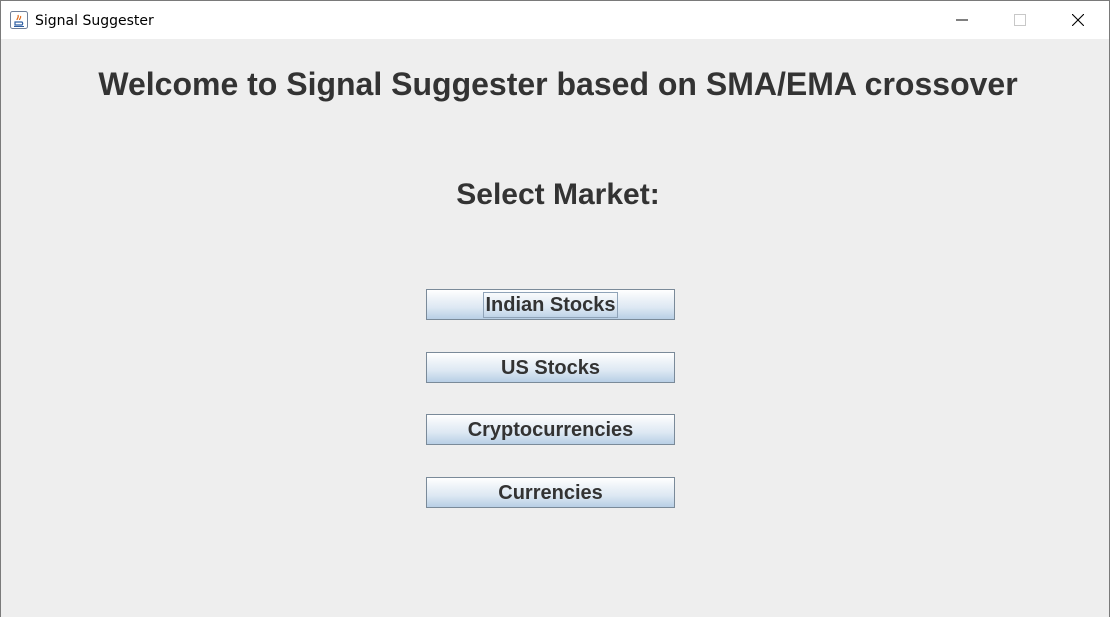  What do you see at coordinates (19, 20) in the screenshot?
I see `java-app-icon` at bounding box center [19, 20].